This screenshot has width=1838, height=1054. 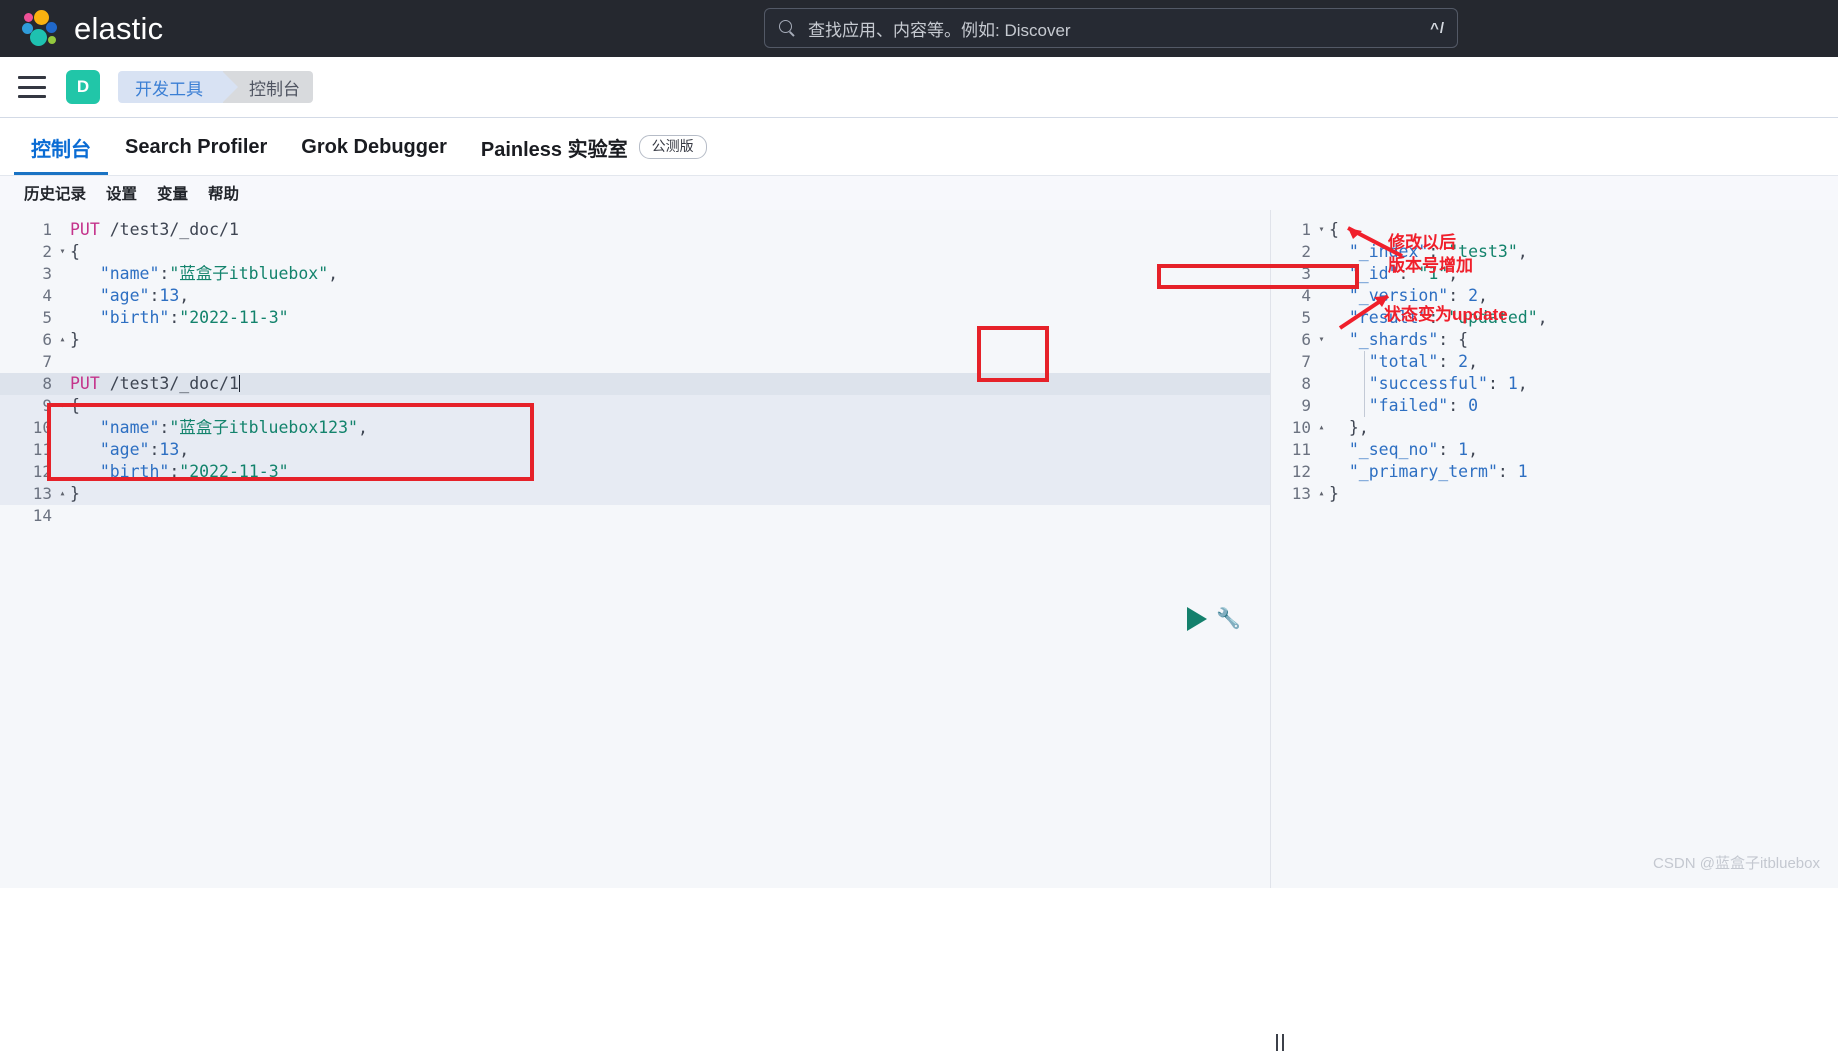 I want to click on tab-grok-debugger: Grok Debugger, so click(x=374, y=147).